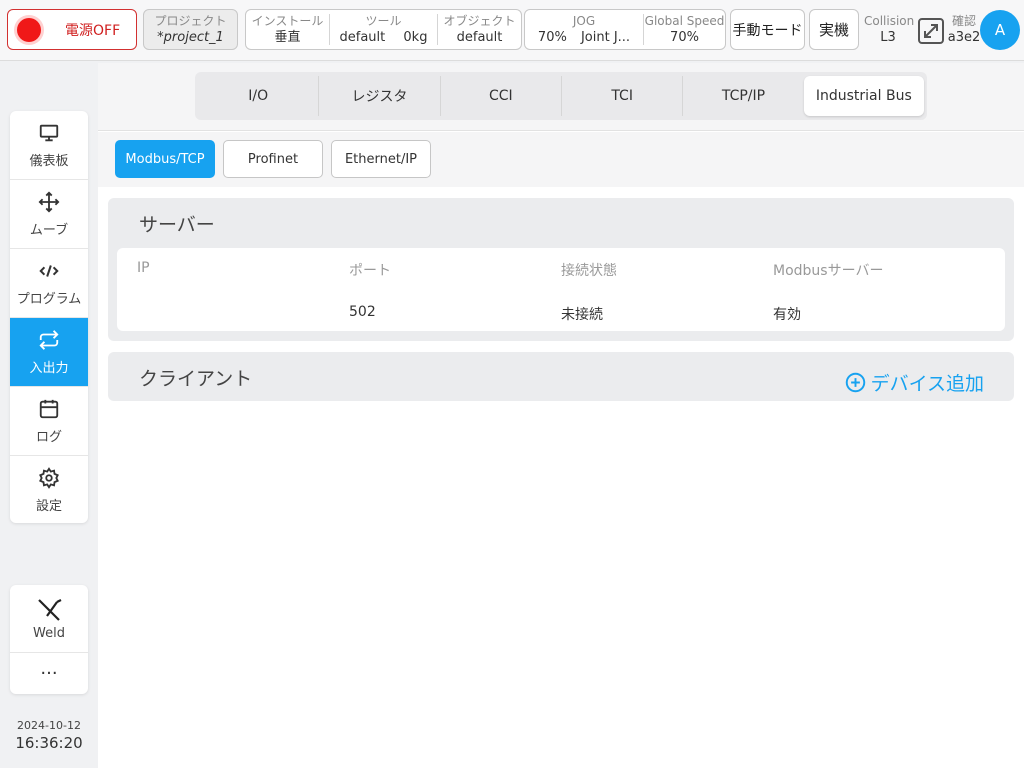 Image resolution: width=1024 pixels, height=768 pixels. I want to click on confirm-label: 確認, so click(963, 21).